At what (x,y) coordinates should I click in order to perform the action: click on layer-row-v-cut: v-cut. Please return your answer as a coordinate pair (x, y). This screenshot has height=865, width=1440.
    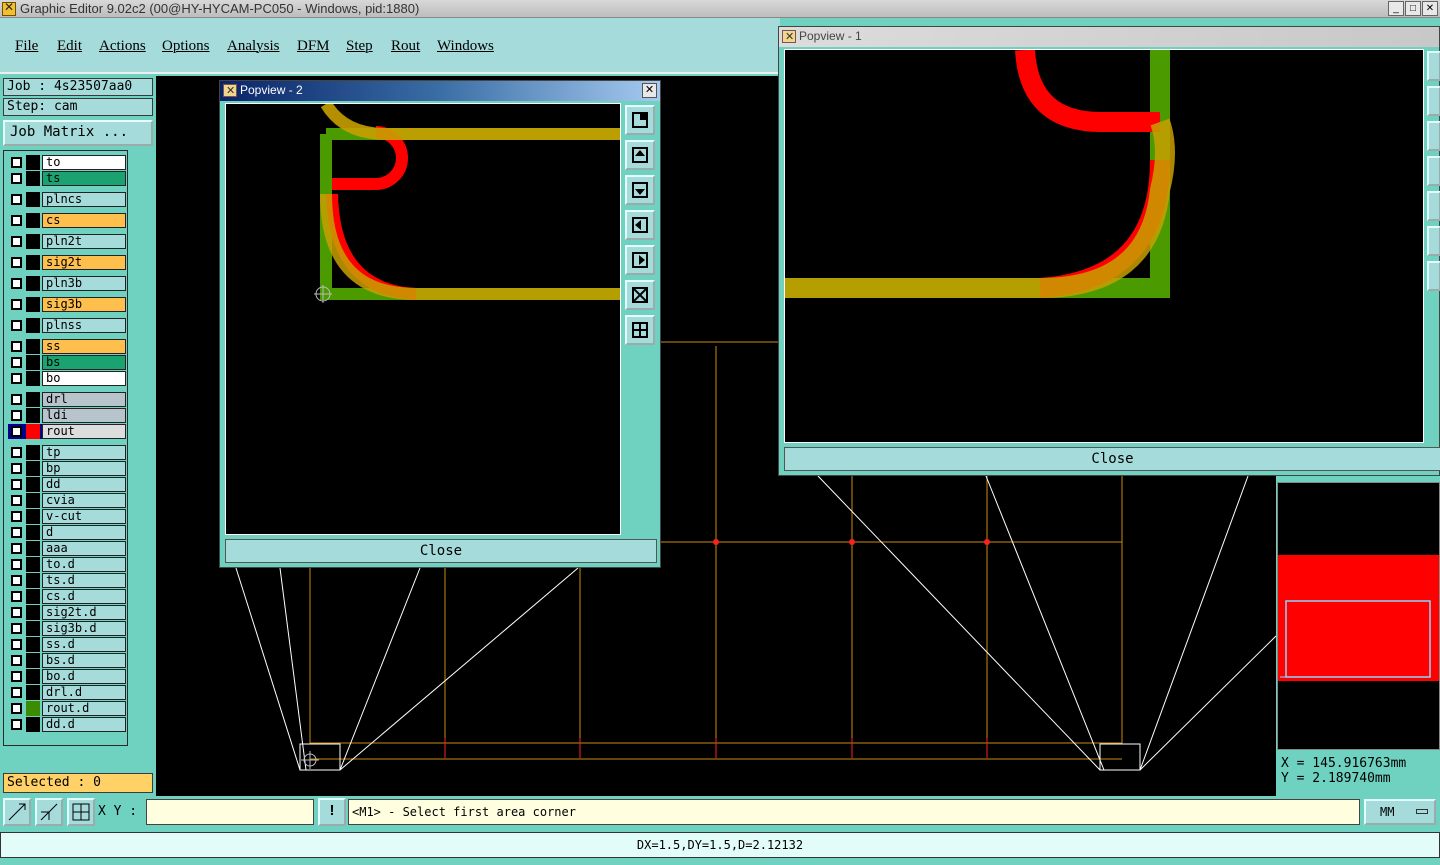
    Looking at the image, I should click on (67, 516).